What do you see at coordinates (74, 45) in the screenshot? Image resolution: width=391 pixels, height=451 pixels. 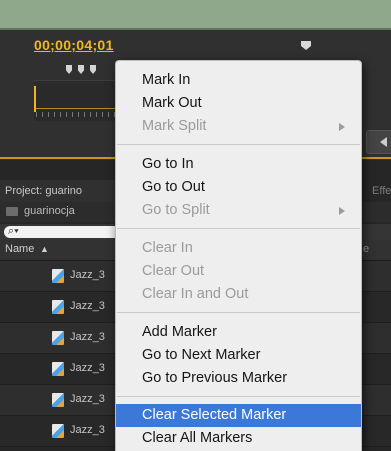 I see `current-timecode: 00;00;04;01` at bounding box center [74, 45].